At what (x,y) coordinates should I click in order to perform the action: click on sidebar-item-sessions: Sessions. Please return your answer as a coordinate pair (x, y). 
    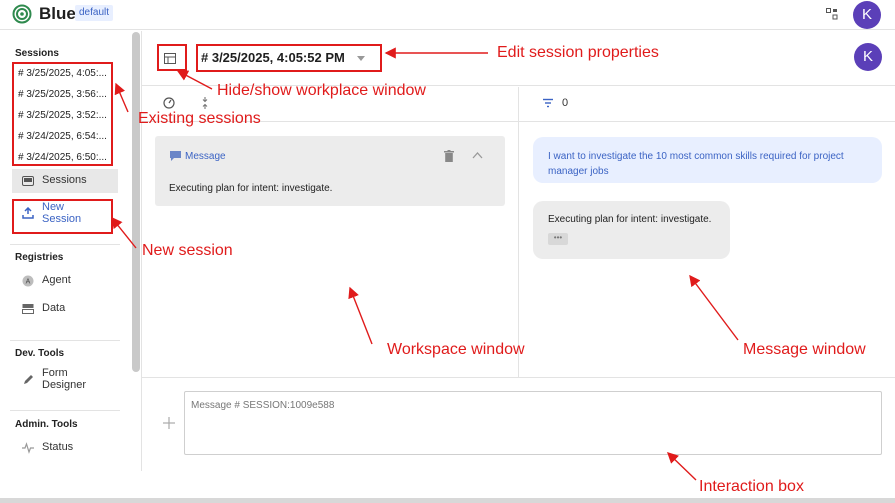
    Looking at the image, I should click on (65, 181).